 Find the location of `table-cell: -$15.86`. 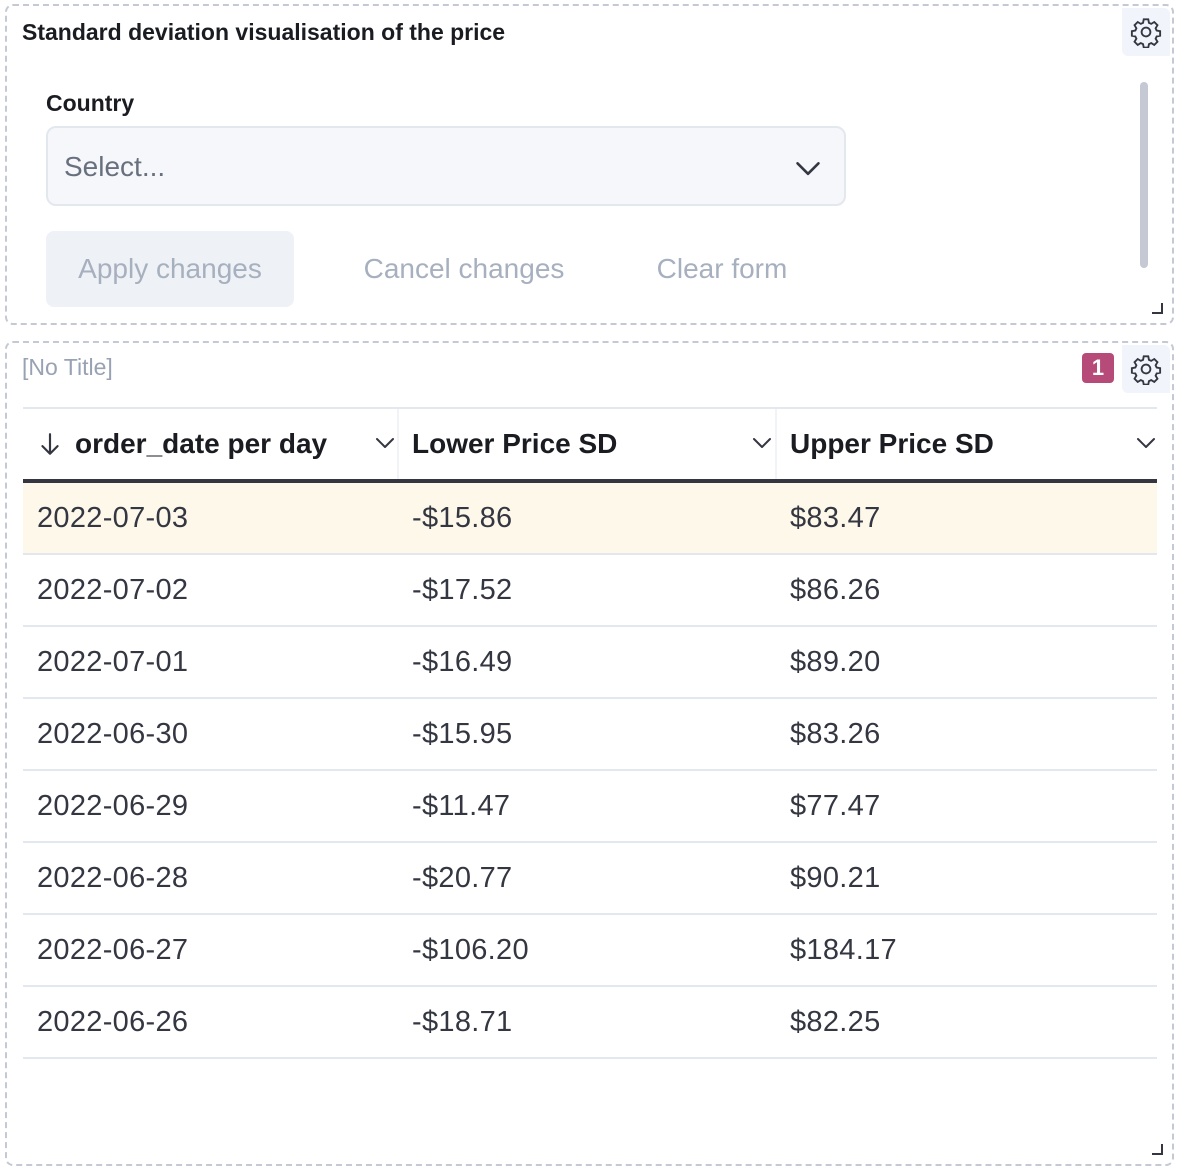

table-cell: -$15.86 is located at coordinates (462, 517).